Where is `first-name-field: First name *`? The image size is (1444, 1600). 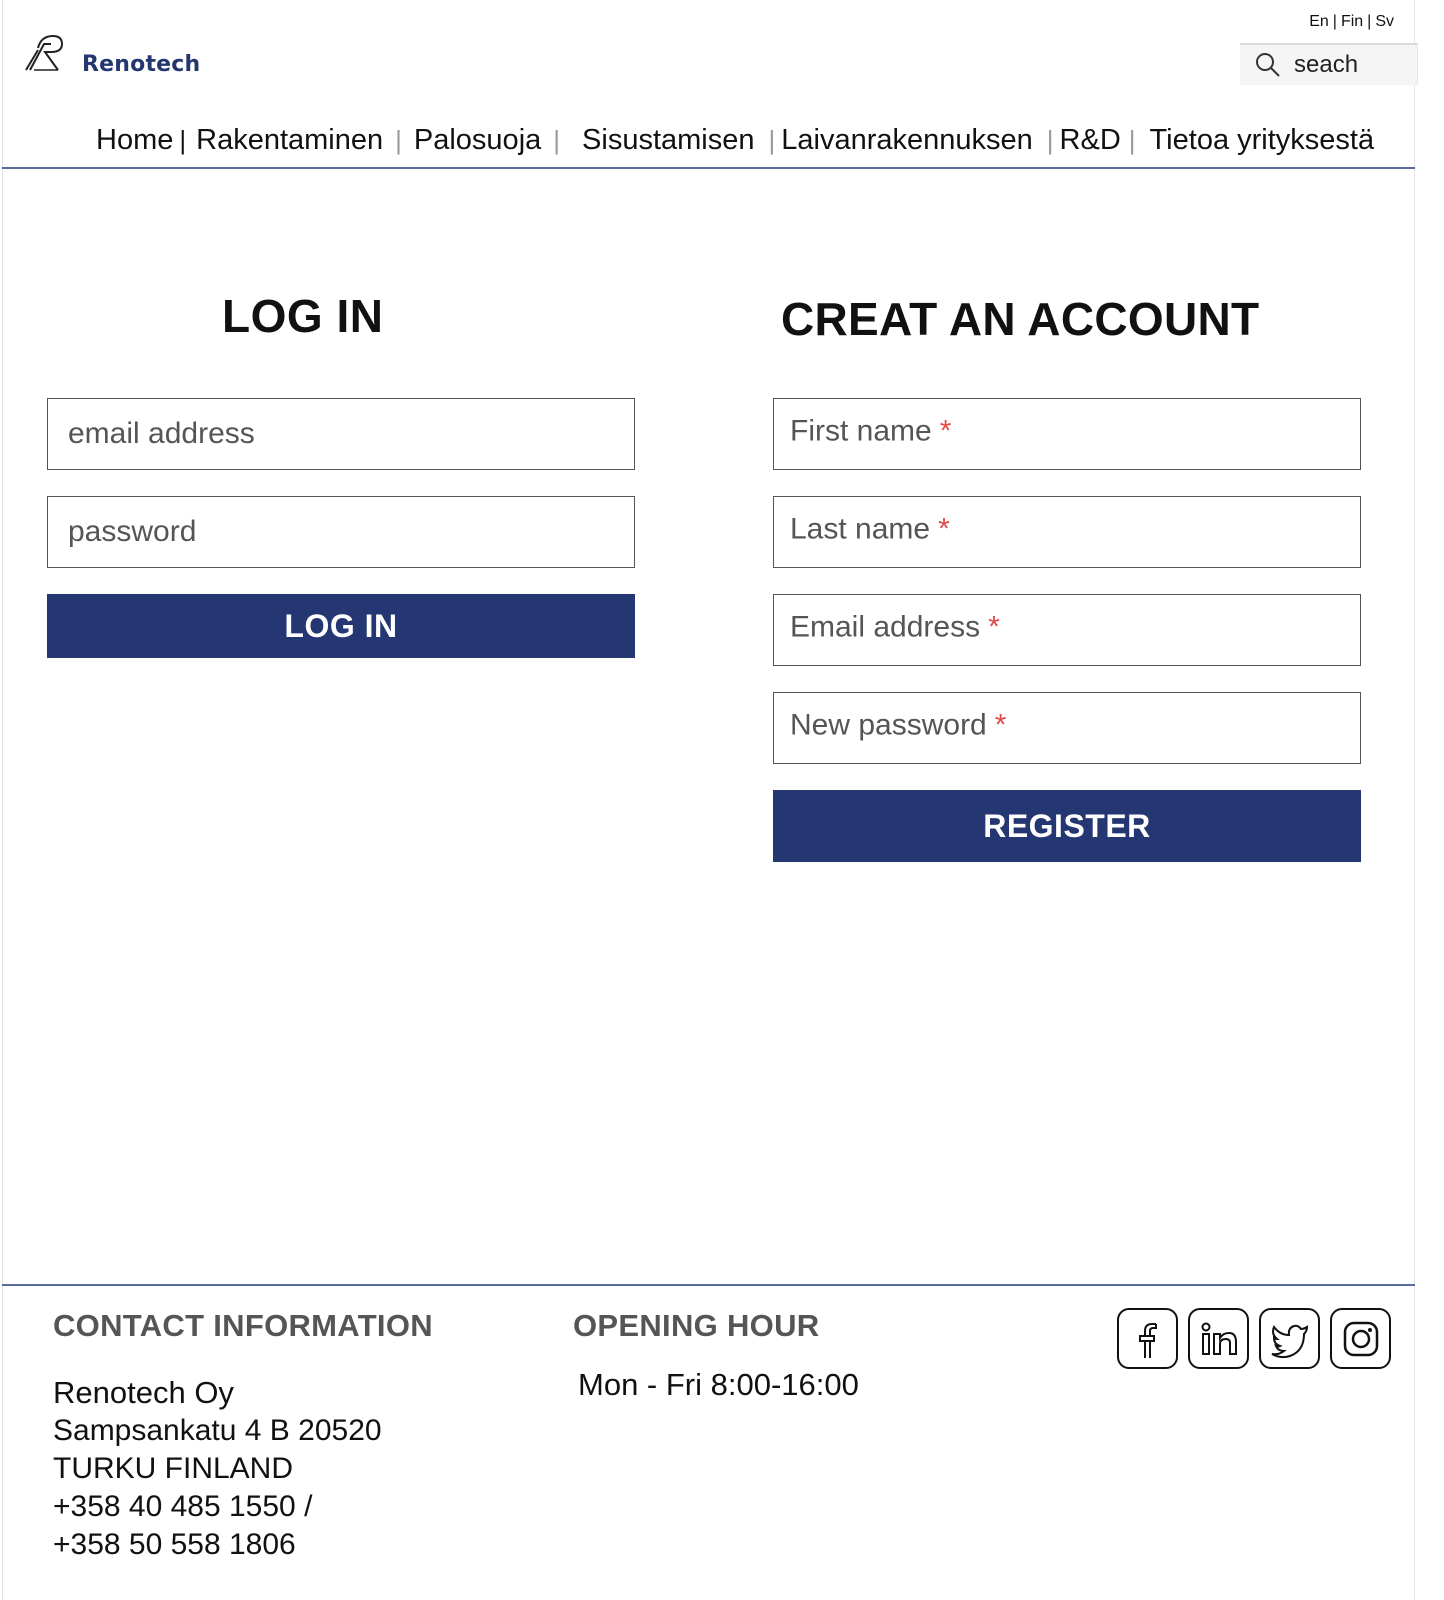
first-name-field: First name * is located at coordinates (1067, 434).